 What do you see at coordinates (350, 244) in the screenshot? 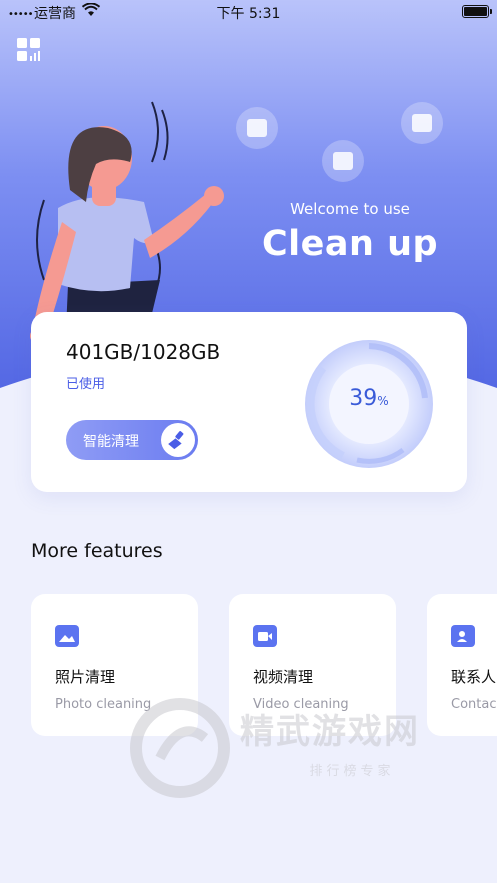
I see `app-title: Clean up` at bounding box center [350, 244].